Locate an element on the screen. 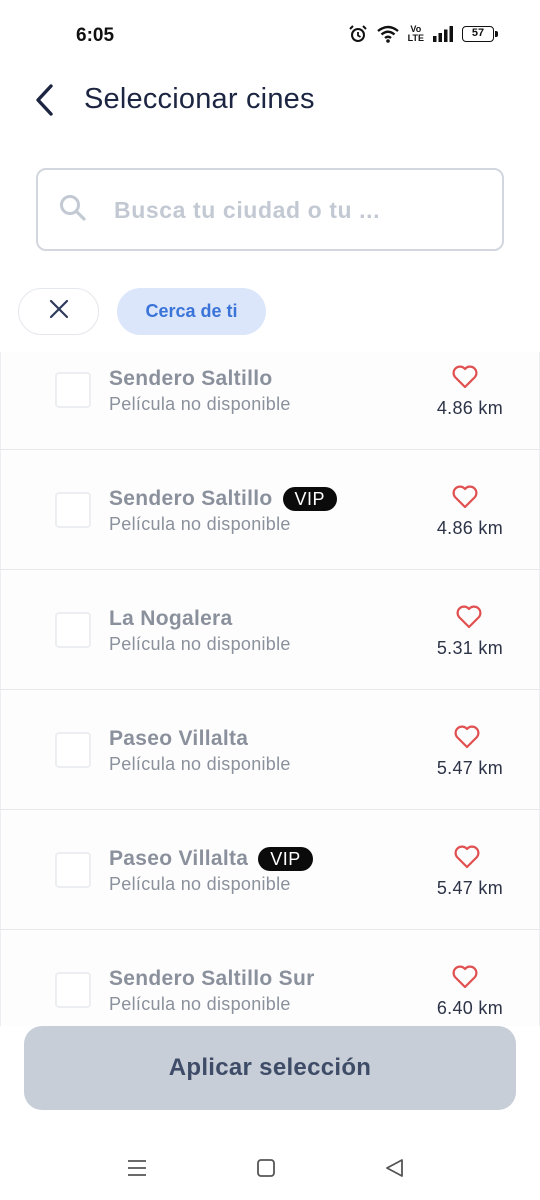 Image resolution: width=540 pixels, height=1200 pixels. back-button is located at coordinates (44, 102).